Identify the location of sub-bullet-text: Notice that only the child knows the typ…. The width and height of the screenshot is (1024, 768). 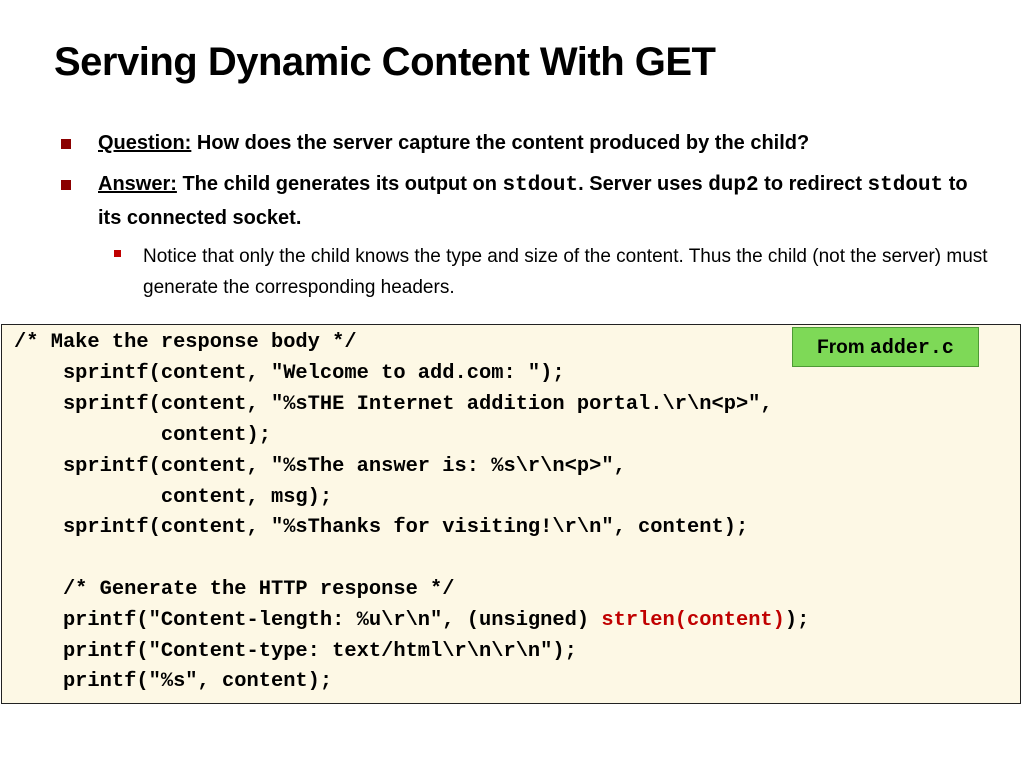
(565, 272).